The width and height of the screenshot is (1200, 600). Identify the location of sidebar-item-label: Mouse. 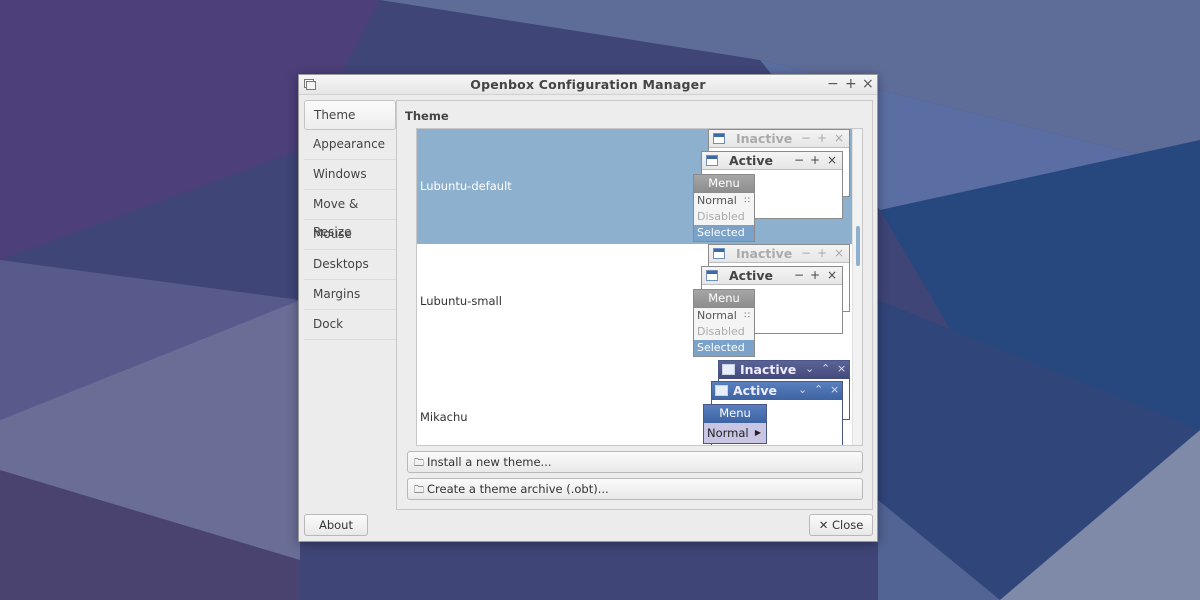
(332, 234).